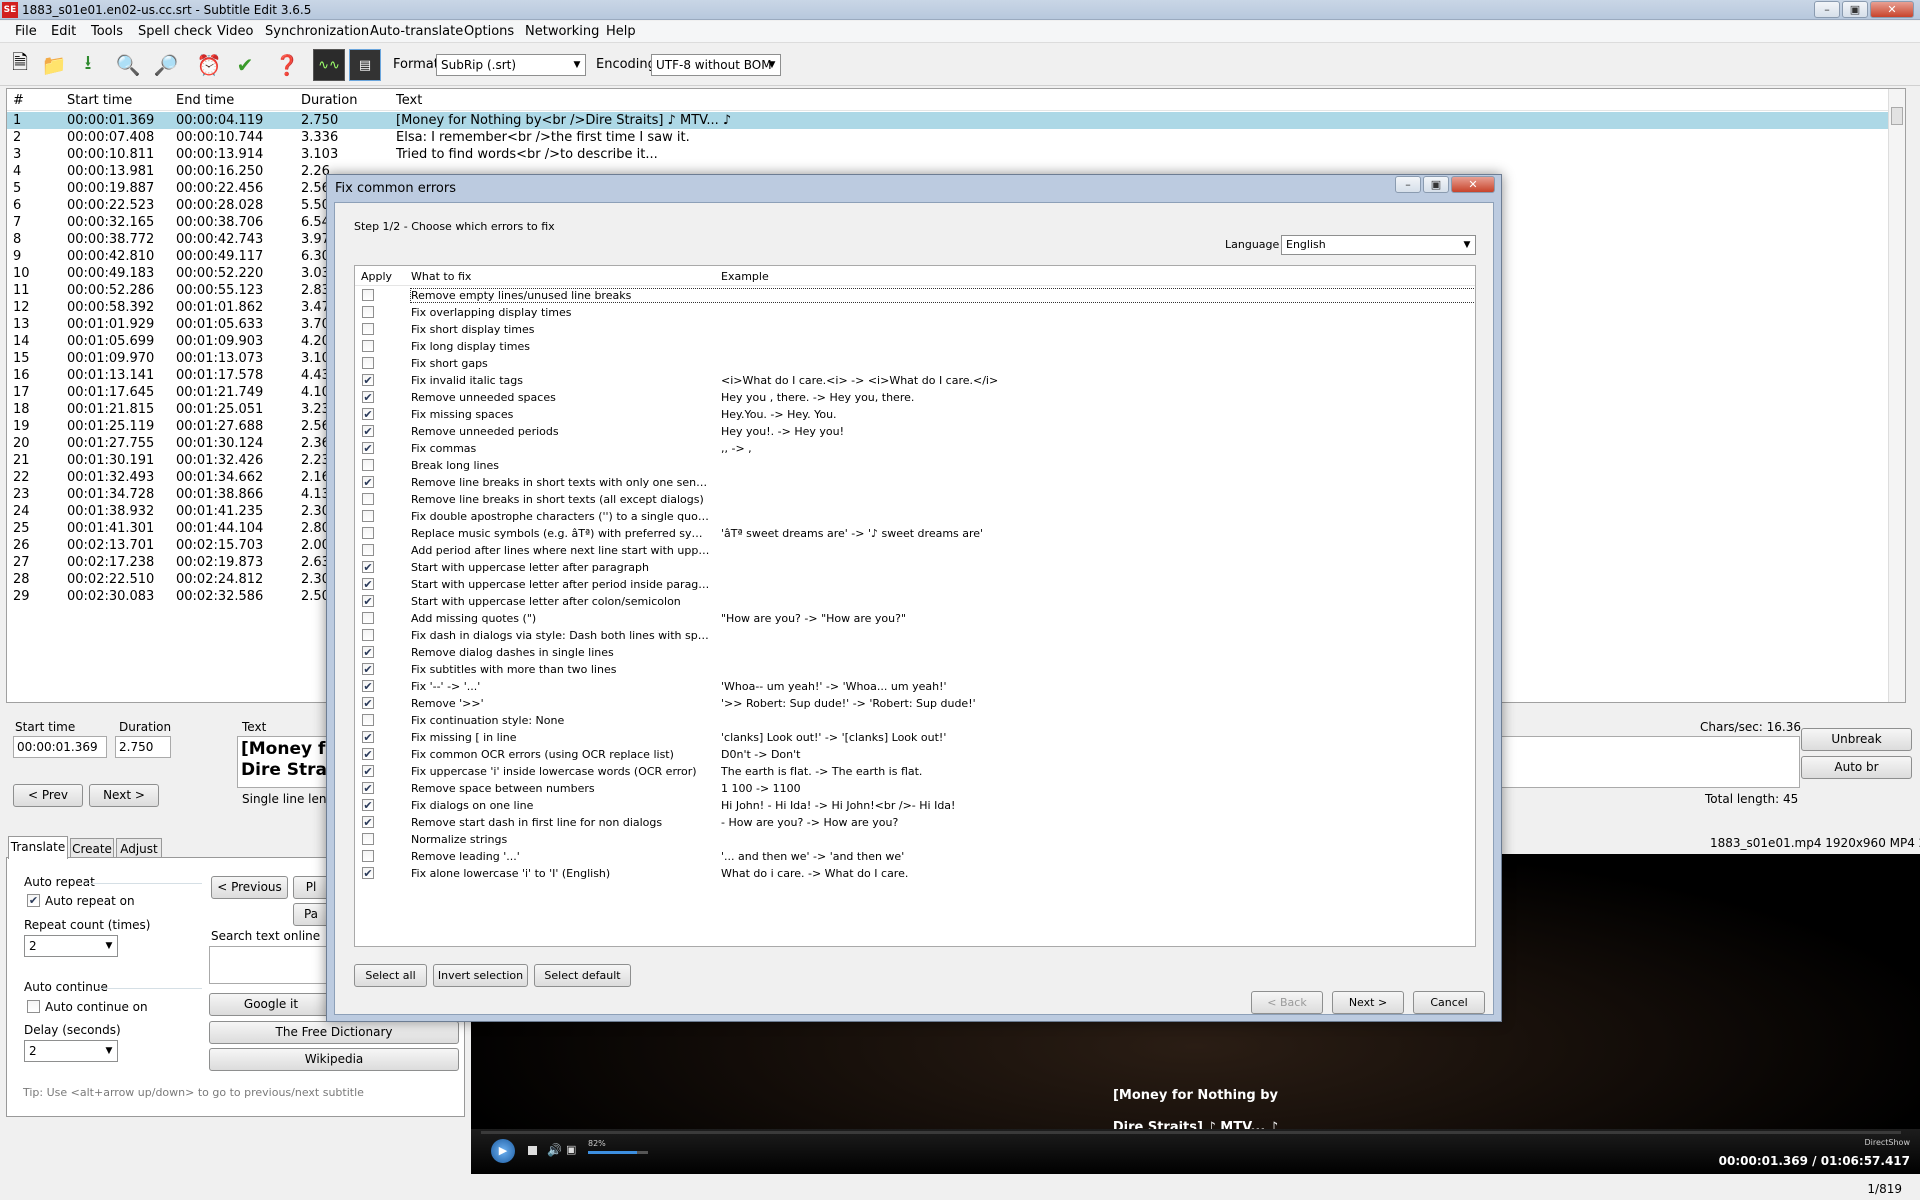 This screenshot has height=1200, width=1920. What do you see at coordinates (92, 848) in the screenshot?
I see `tab-create: Create` at bounding box center [92, 848].